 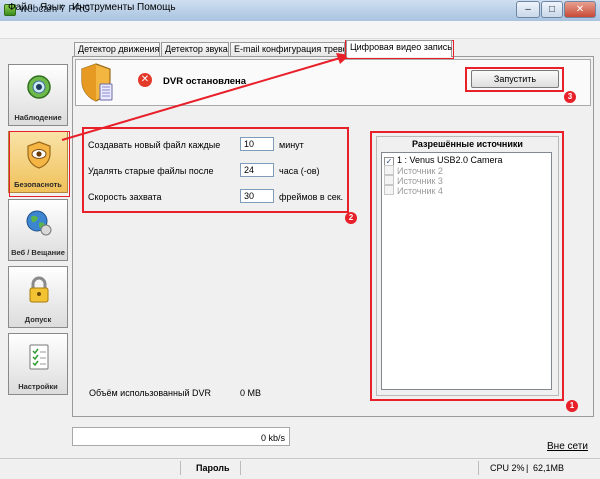 What do you see at coordinates (195, 49) in the screenshot?
I see `tab-sound-detector: Детектор звука` at bounding box center [195, 49].